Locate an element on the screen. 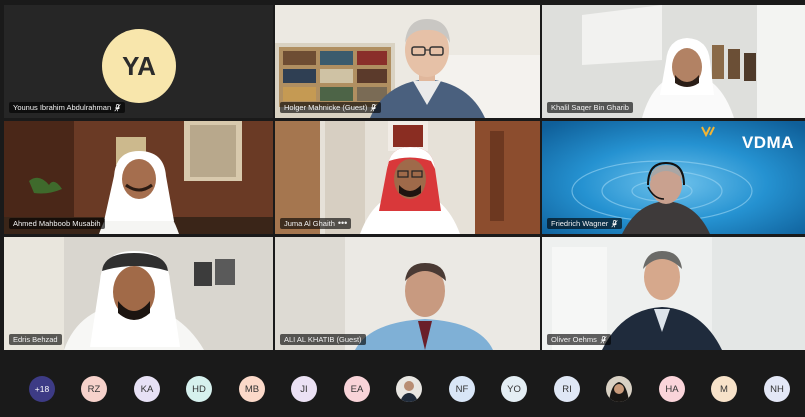  participant-chip: KA is located at coordinates (147, 389).